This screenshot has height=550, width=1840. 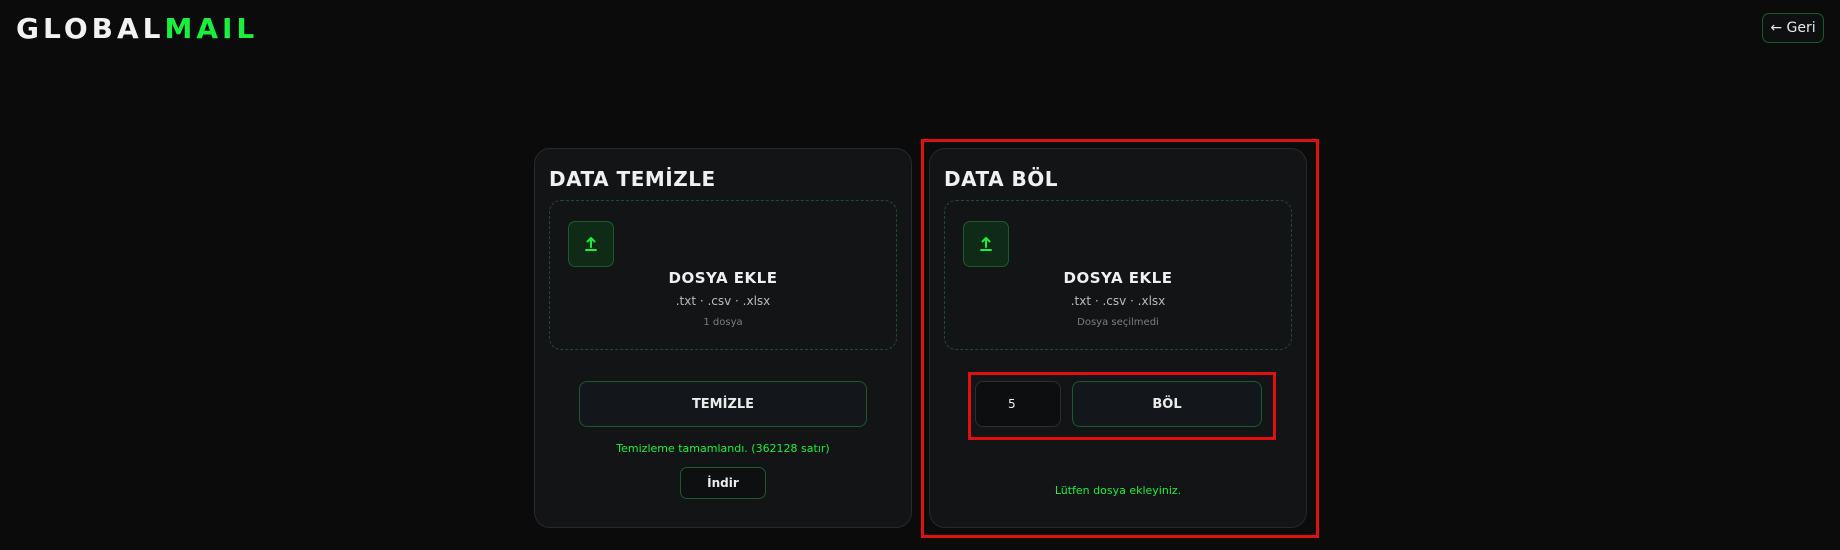 What do you see at coordinates (723, 448) in the screenshot?
I see `clean-status-message: Temizleme tamamlandı. (362128 satır)` at bounding box center [723, 448].